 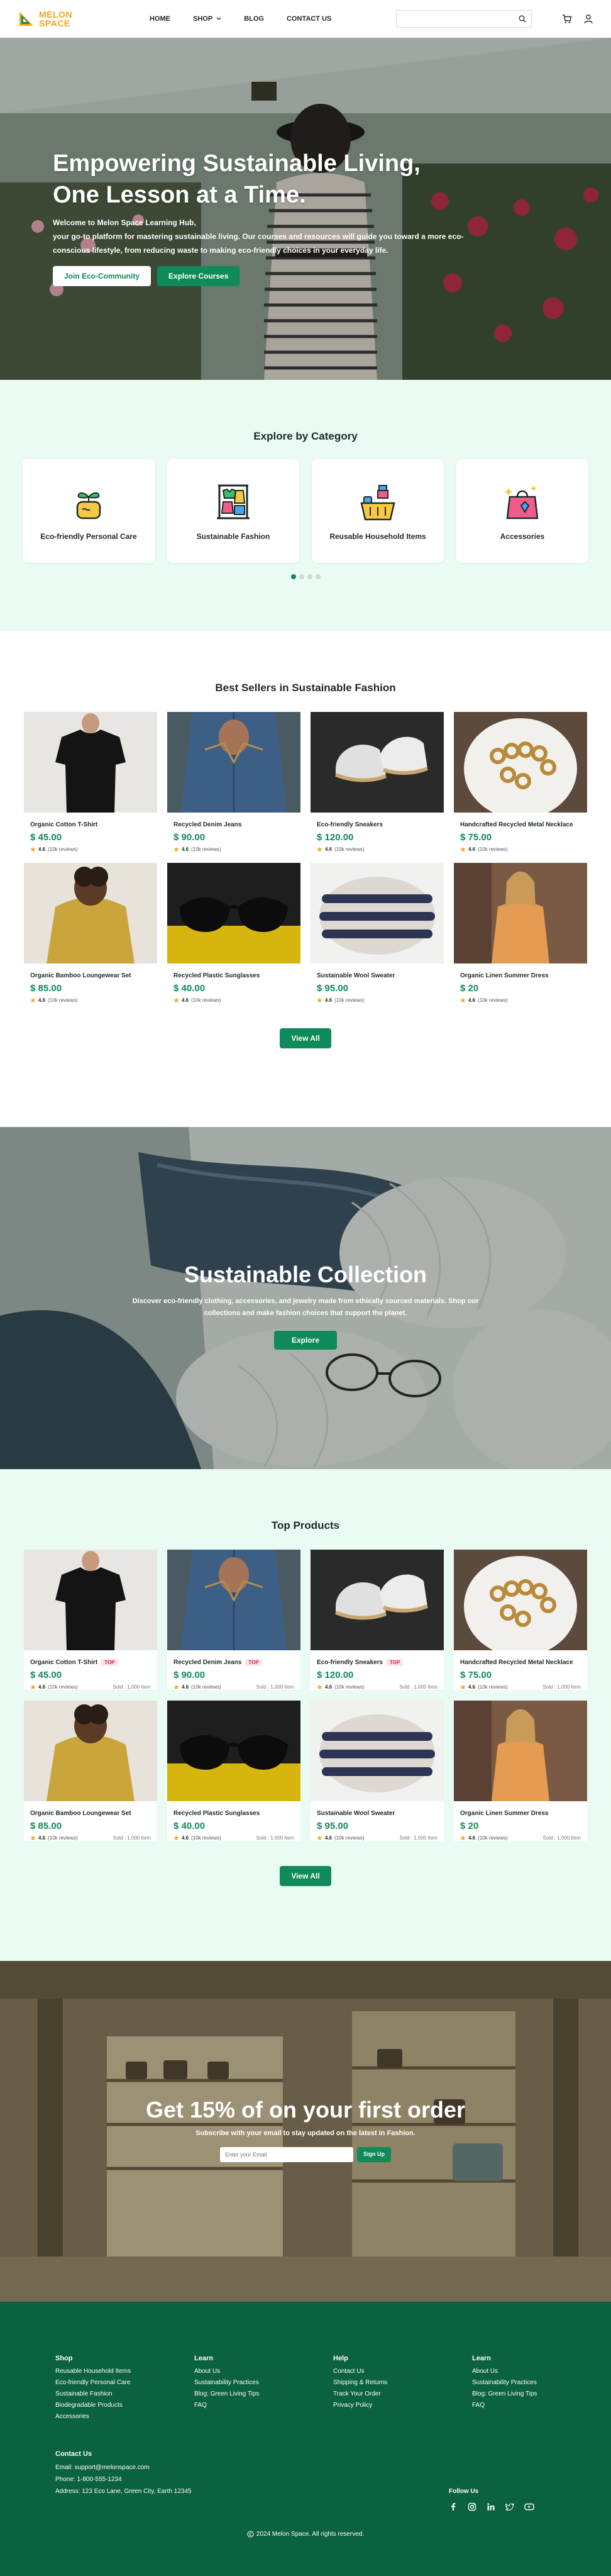 What do you see at coordinates (160, 19) in the screenshot?
I see `nav-home: HOME` at bounding box center [160, 19].